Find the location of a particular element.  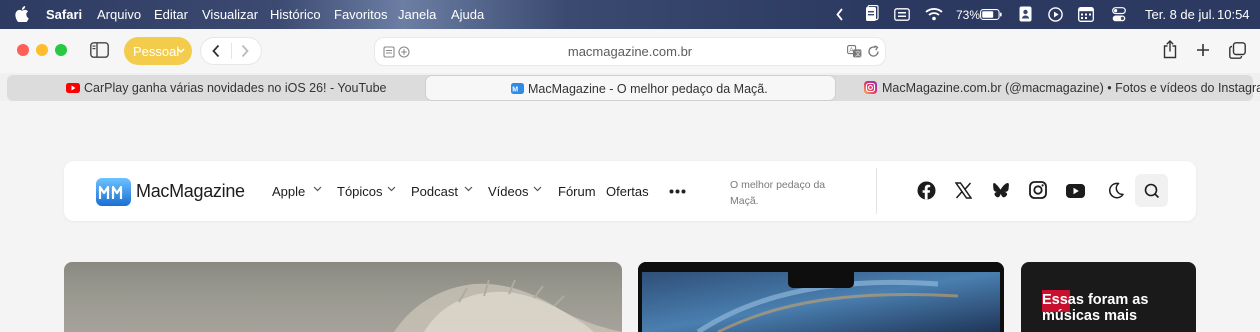

menu-visualizar: Visualizar is located at coordinates (230, 14).